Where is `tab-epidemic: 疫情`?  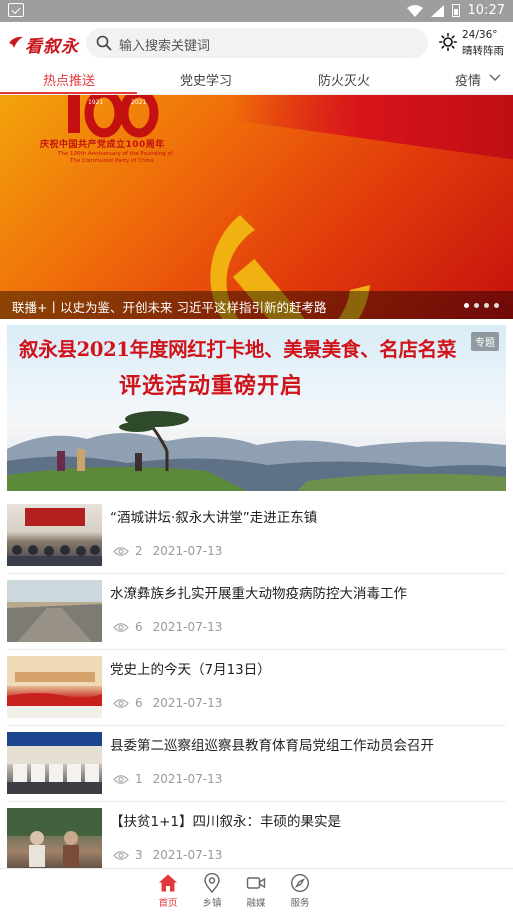
tab-epidemic: 疫情 is located at coordinates (468, 79).